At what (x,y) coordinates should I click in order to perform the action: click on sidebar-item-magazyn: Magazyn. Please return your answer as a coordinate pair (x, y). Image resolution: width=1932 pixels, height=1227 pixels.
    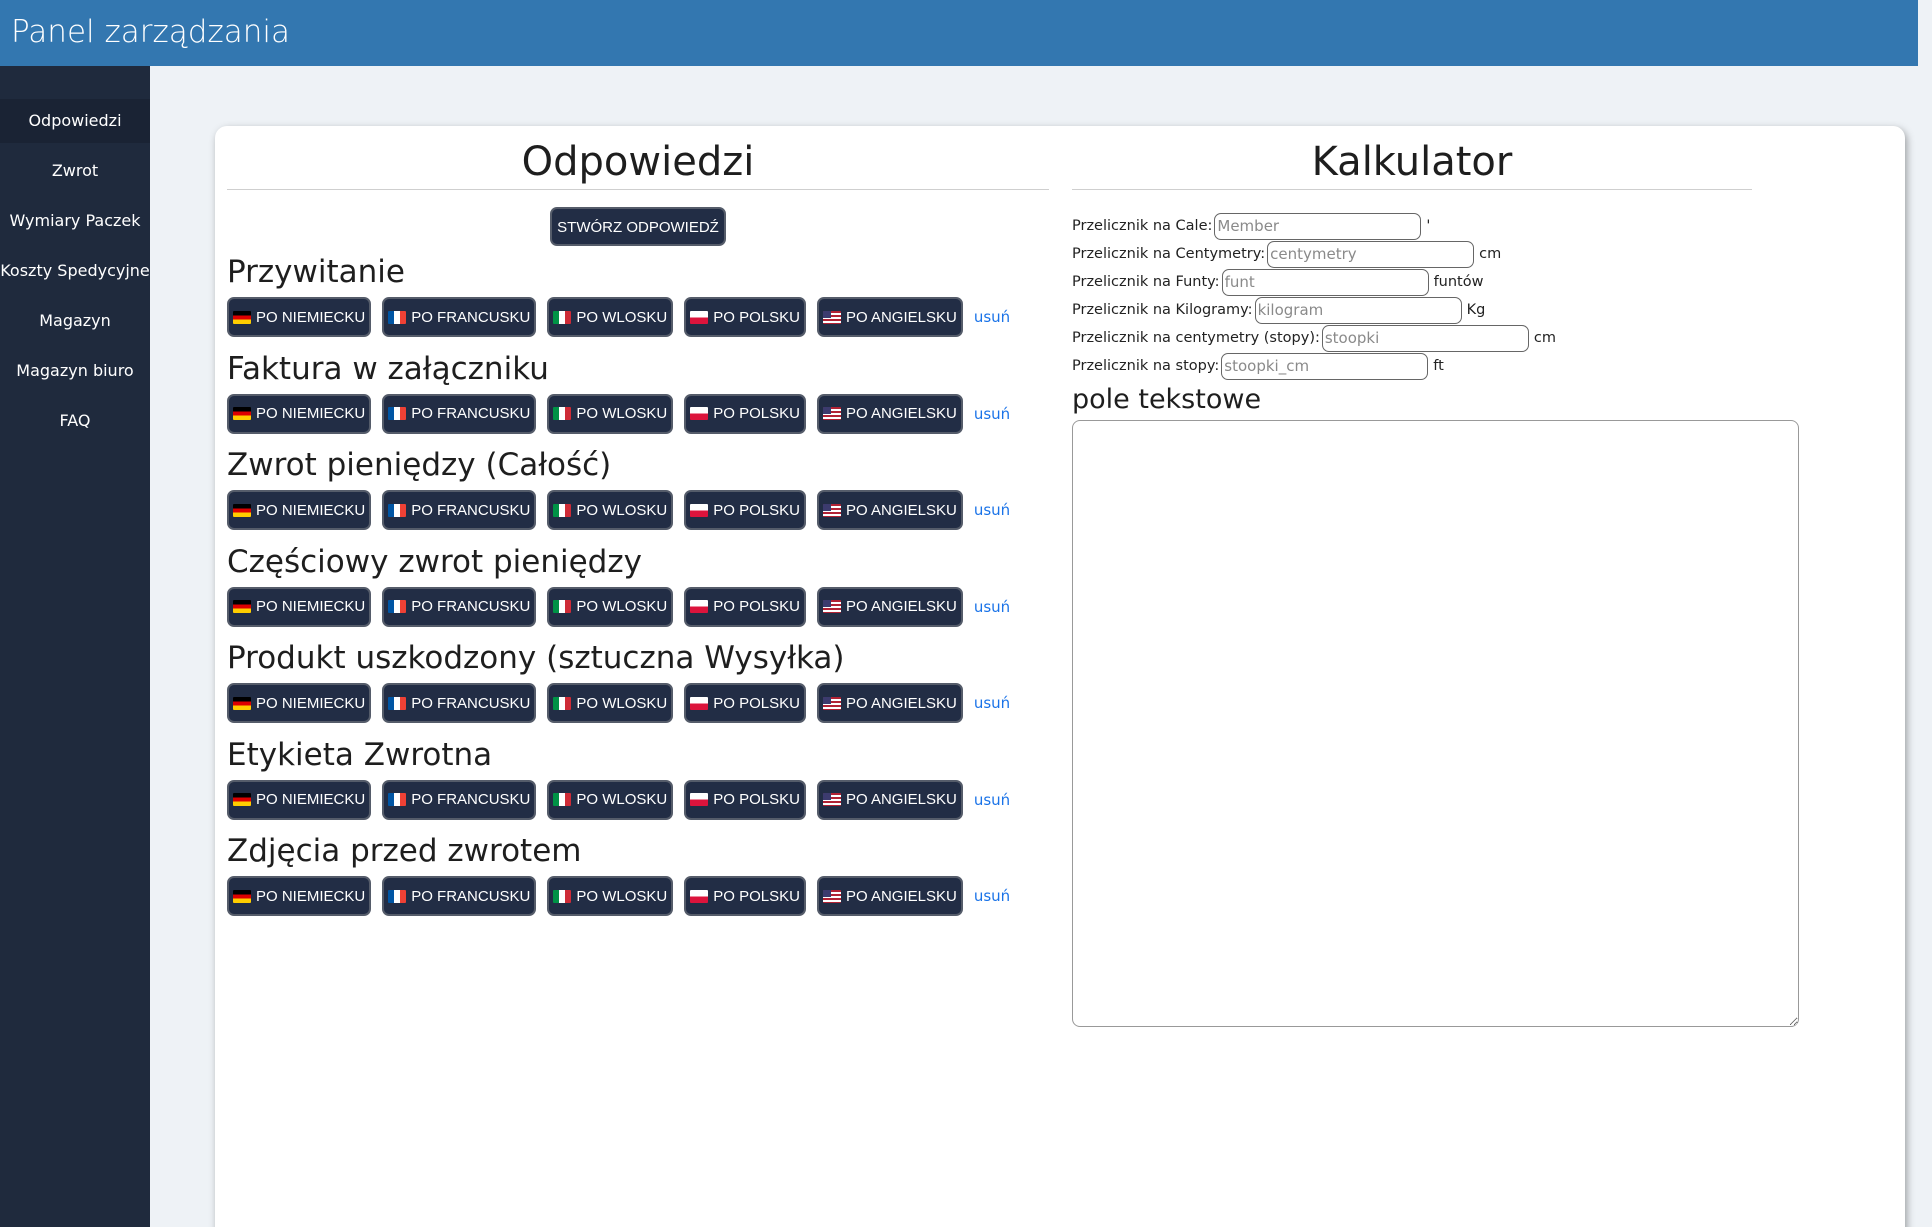
    Looking at the image, I should click on (75, 321).